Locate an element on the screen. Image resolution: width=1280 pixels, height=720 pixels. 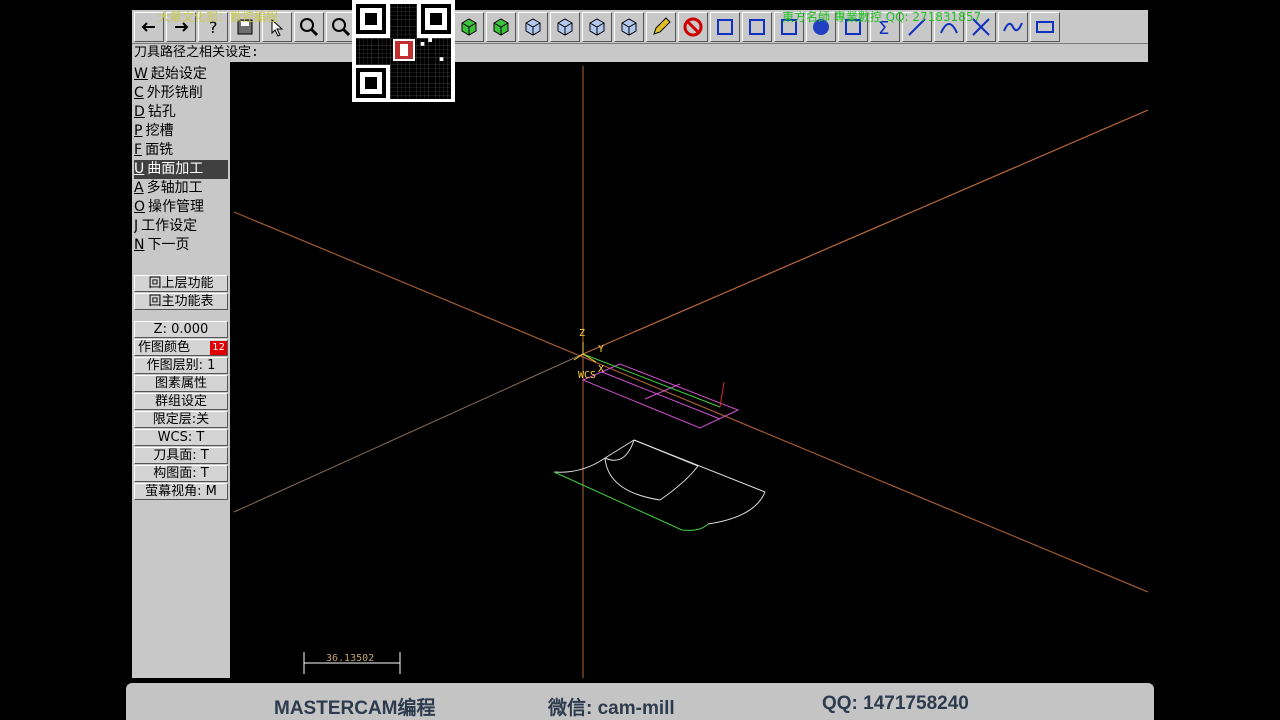
main-toolbar: ? Σ 大華文化部：數控編程 東方名師 專業數控 QQ: 271831857 is located at coordinates (640, 27).